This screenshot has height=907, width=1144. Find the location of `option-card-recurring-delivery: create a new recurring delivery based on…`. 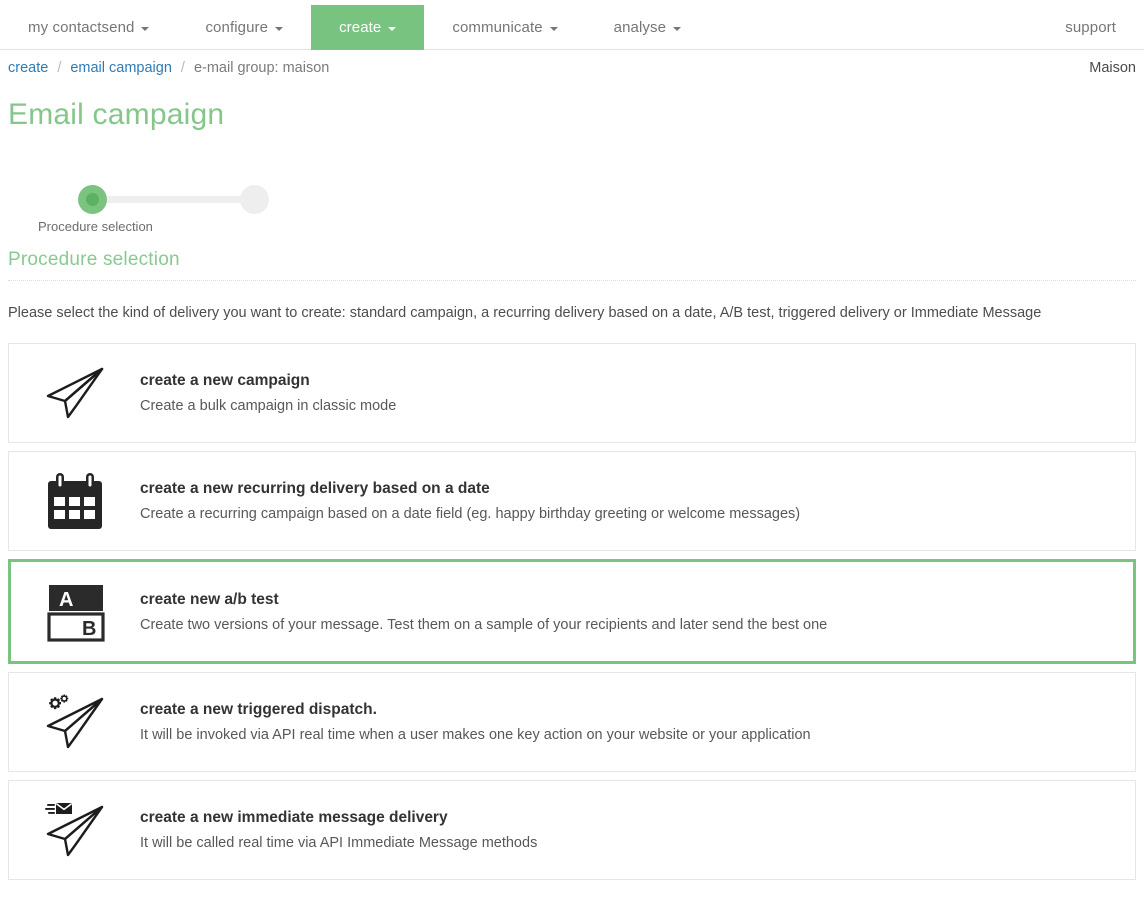

option-card-recurring-delivery: create a new recurring delivery based on… is located at coordinates (572, 501).